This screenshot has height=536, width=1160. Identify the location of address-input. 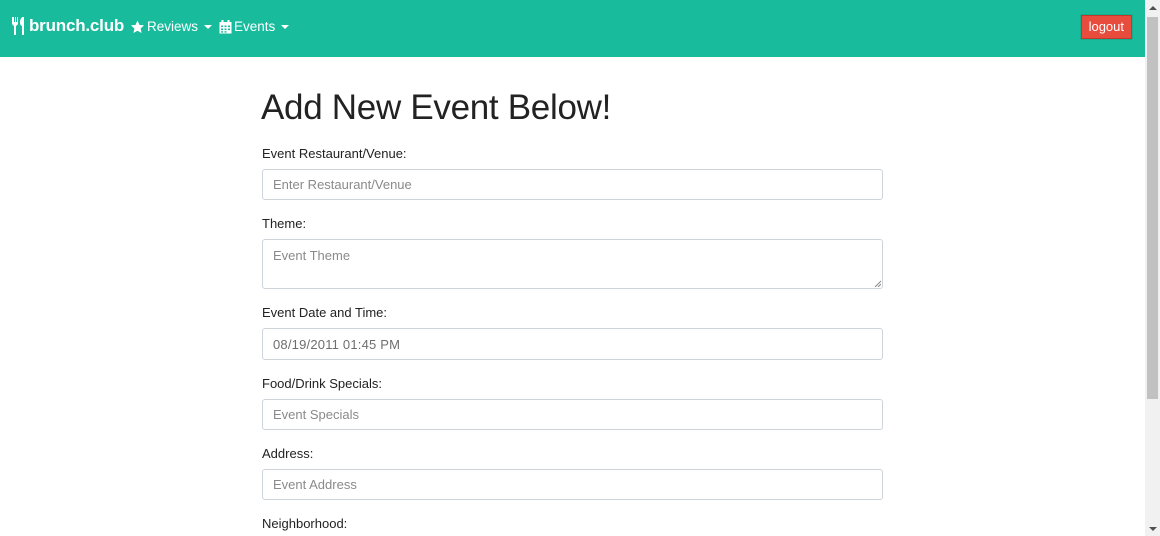
(572, 484).